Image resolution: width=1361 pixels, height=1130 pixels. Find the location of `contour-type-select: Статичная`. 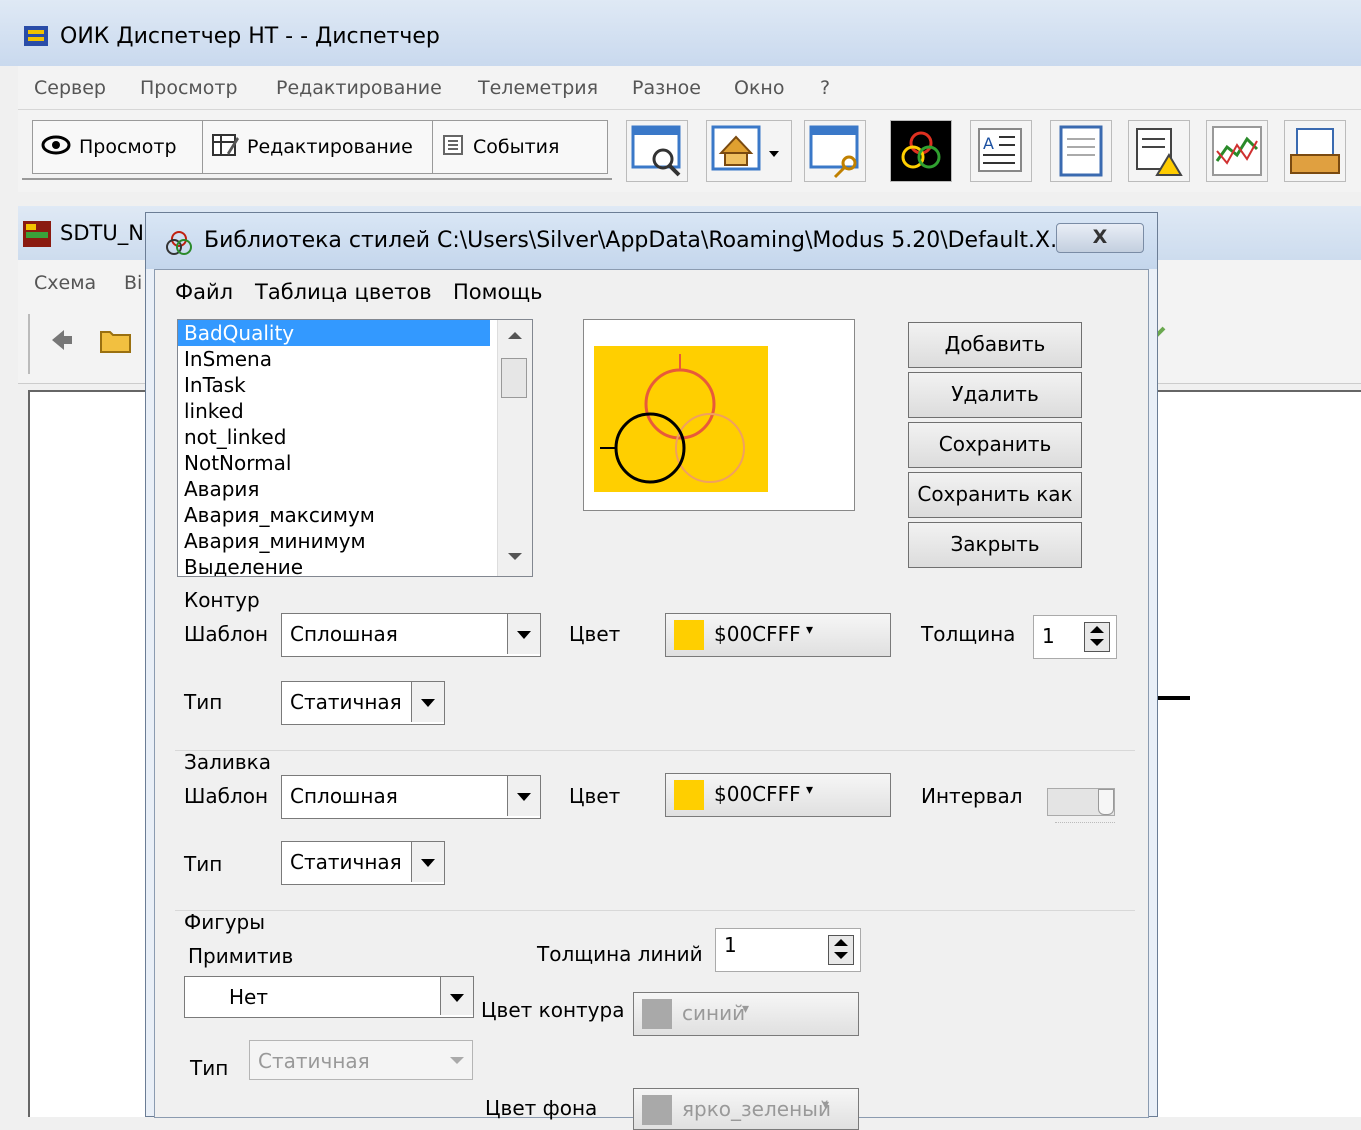

contour-type-select: Статичная is located at coordinates (363, 703).